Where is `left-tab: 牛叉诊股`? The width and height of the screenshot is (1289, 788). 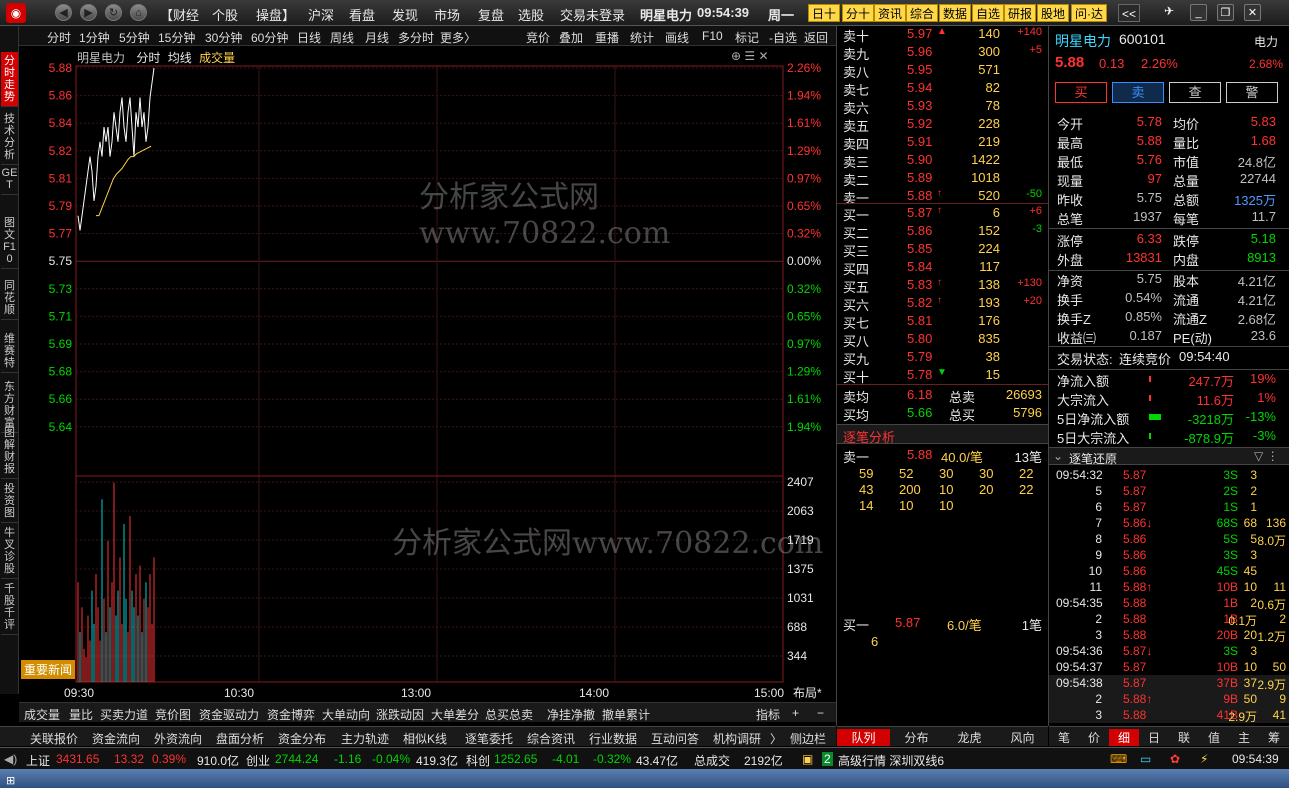 left-tab: 牛叉诊股 is located at coordinates (9, 551).